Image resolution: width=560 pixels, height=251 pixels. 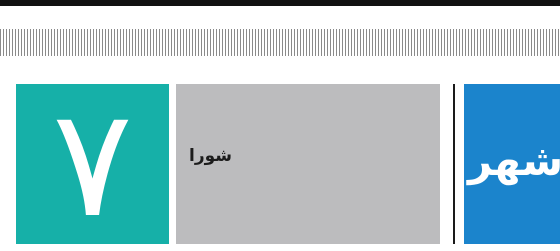 I want to click on page-number: ۷, so click(x=92, y=164).